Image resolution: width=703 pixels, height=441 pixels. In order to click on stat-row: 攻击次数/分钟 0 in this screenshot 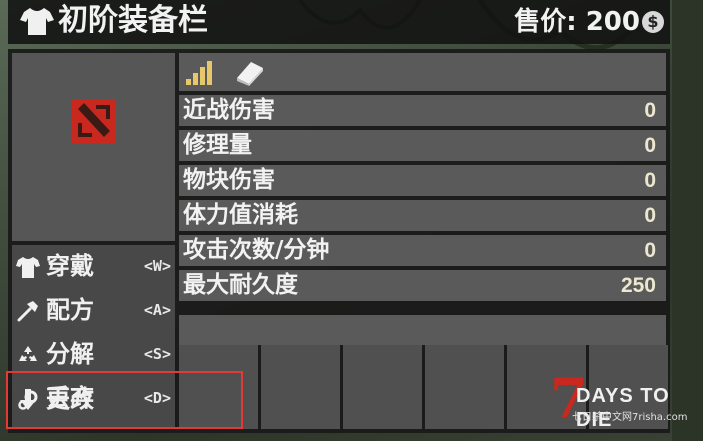, I will do `click(422, 250)`.